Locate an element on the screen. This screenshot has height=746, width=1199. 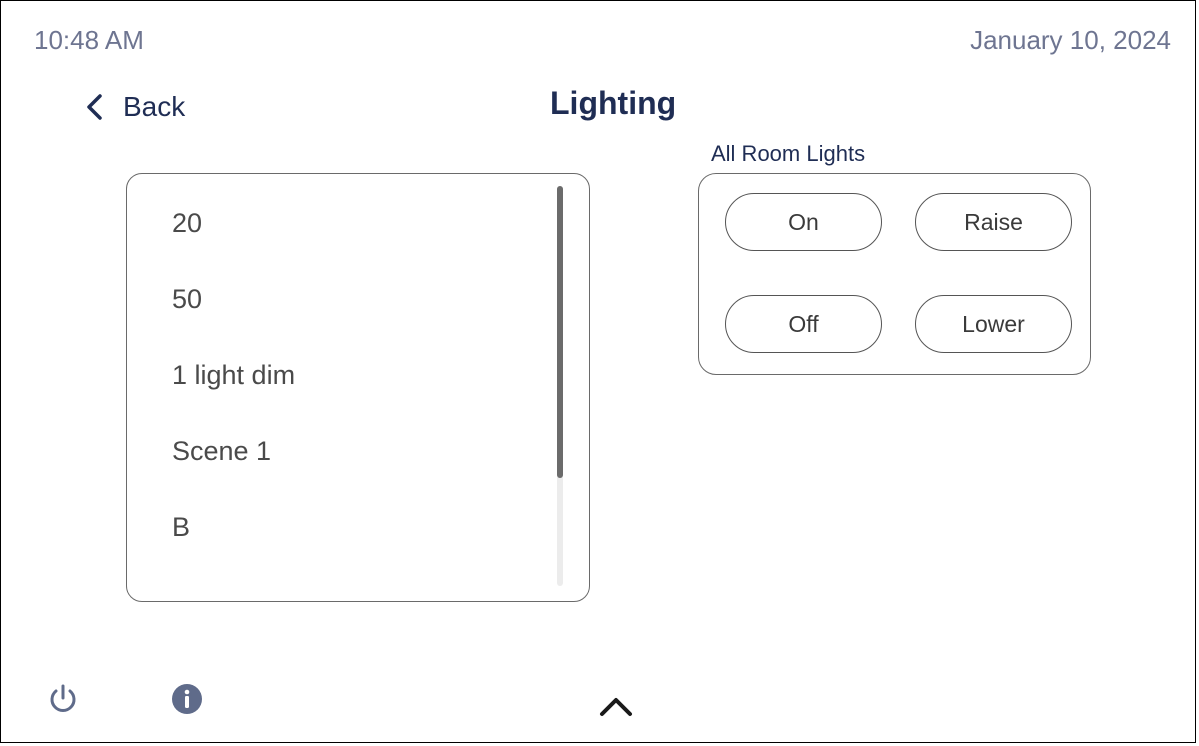
lights-off-button: Off is located at coordinates (803, 324).